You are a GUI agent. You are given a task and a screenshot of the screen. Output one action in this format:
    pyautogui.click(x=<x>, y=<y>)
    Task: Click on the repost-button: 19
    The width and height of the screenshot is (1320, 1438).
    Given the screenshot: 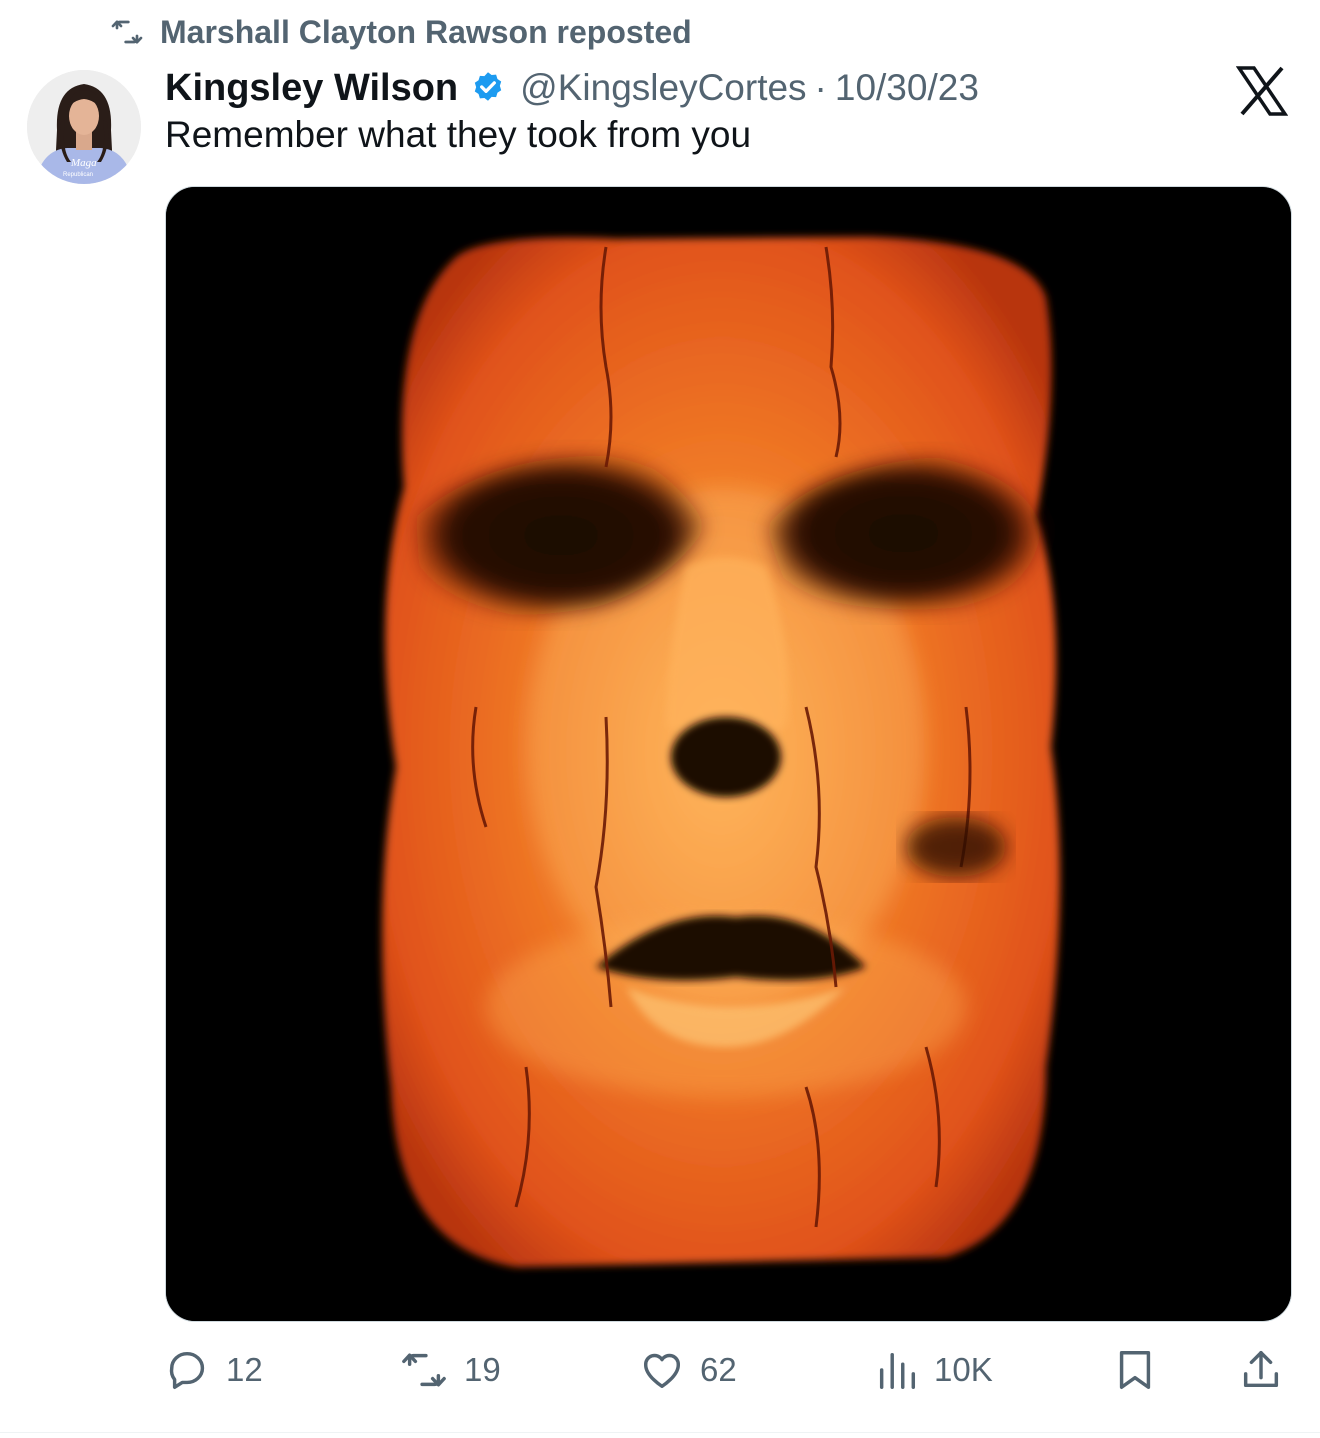 What is the action you would take?
    pyautogui.click(x=449, y=1370)
    